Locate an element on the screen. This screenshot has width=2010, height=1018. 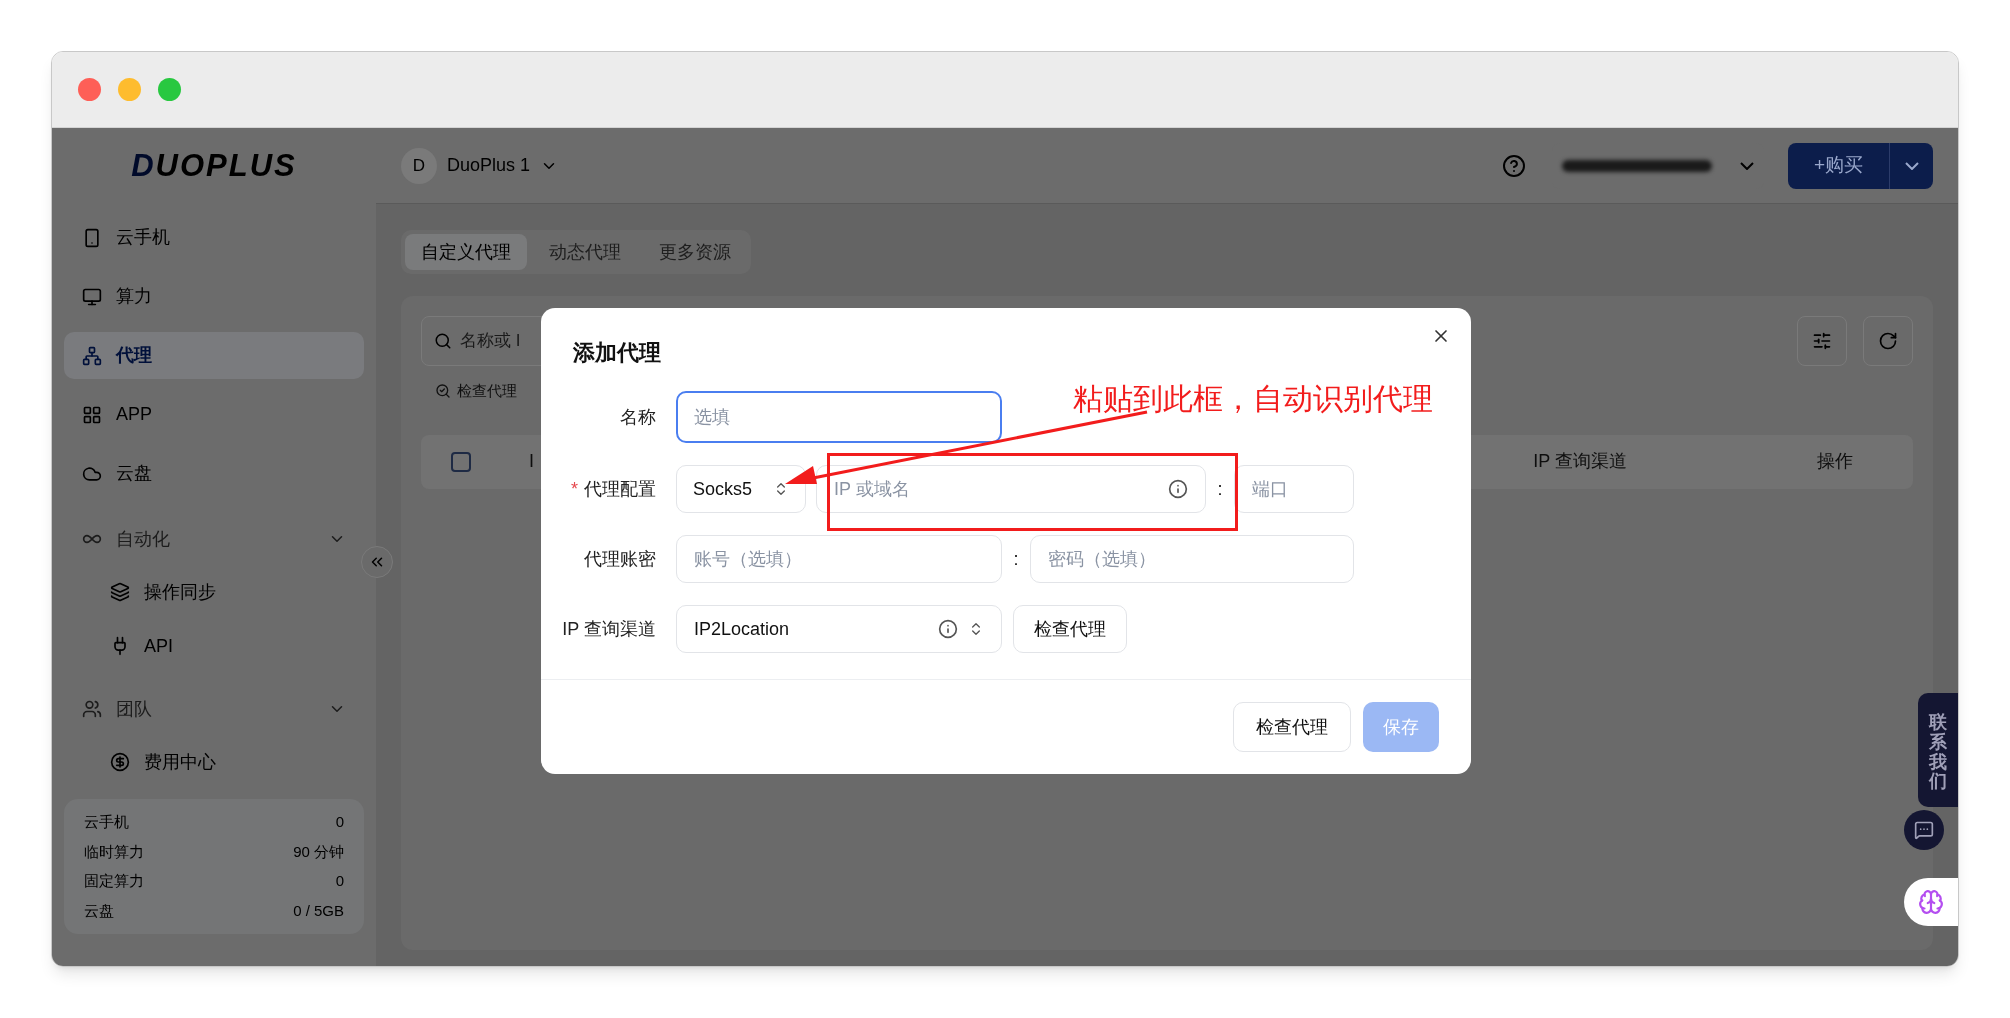
layers-icon is located at coordinates (120, 592).